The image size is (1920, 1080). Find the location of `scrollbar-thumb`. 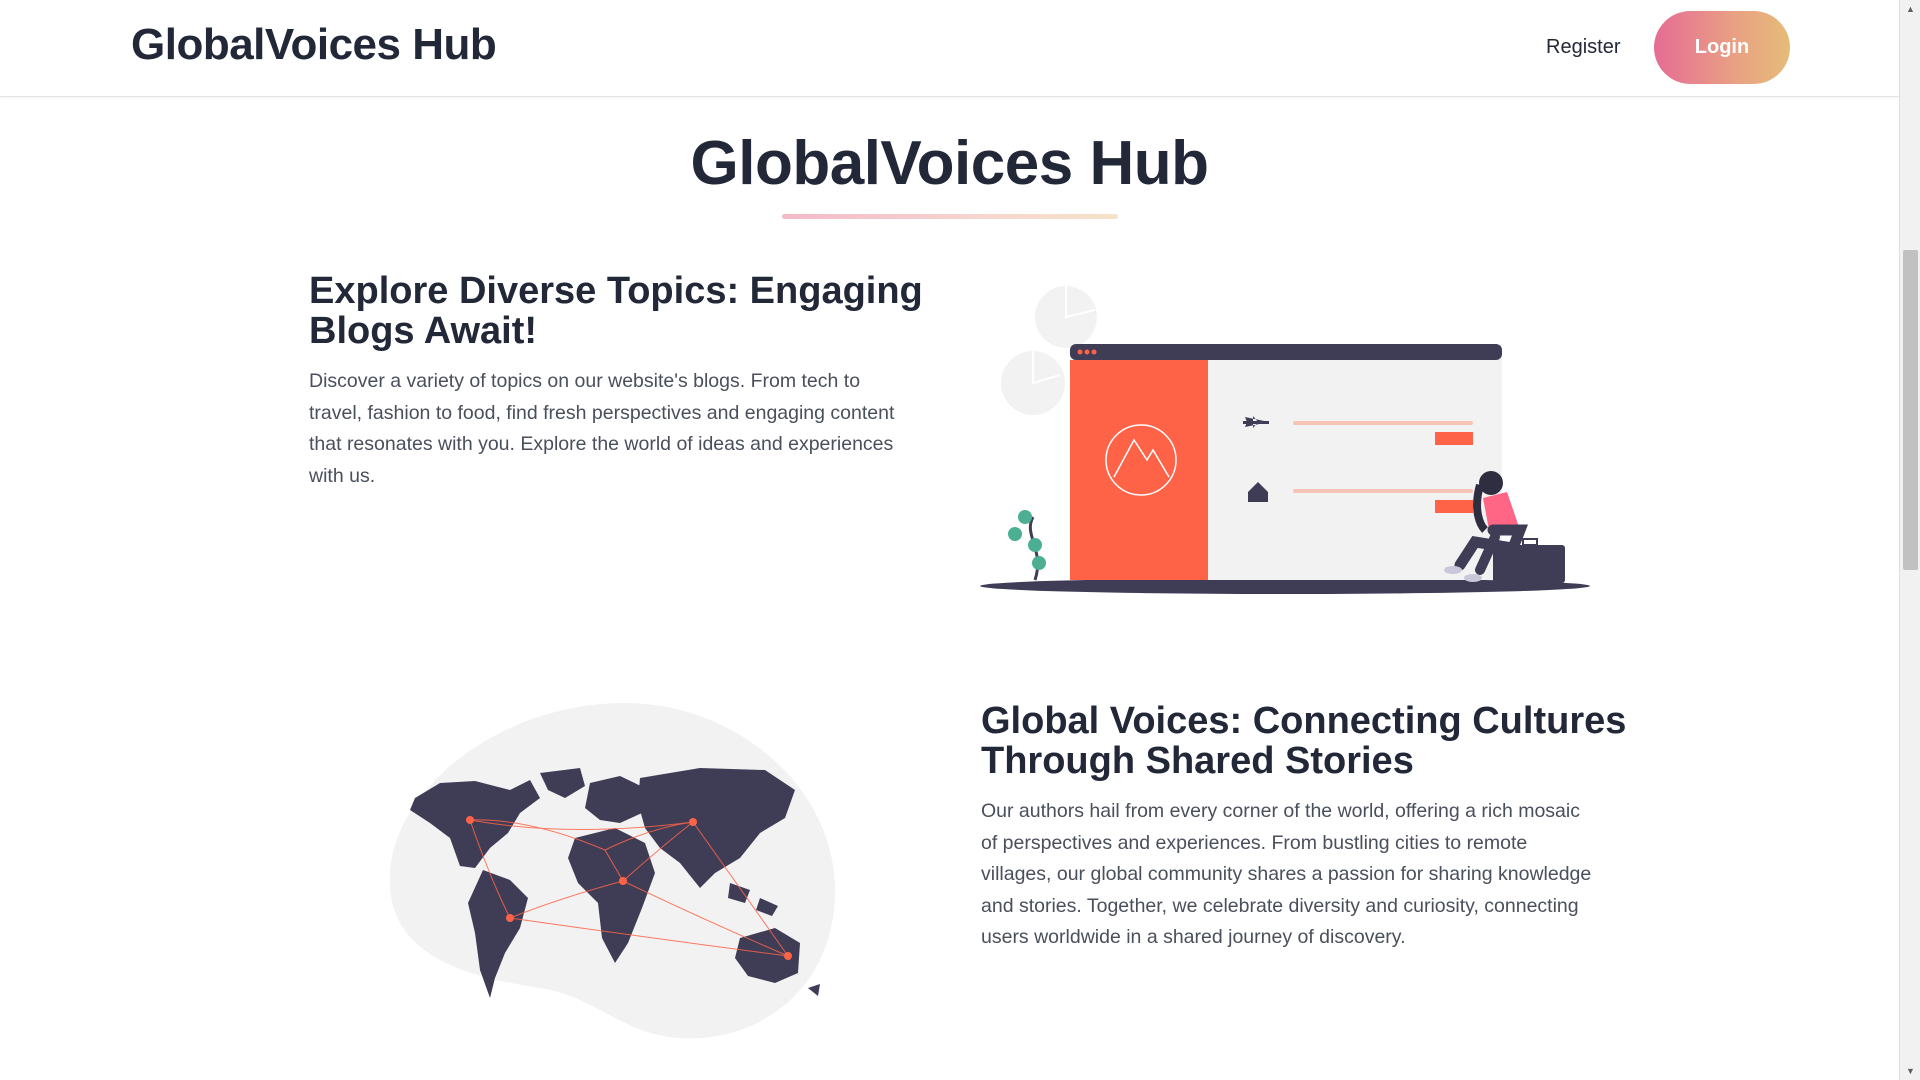

scrollbar-thumb is located at coordinates (1910, 410).